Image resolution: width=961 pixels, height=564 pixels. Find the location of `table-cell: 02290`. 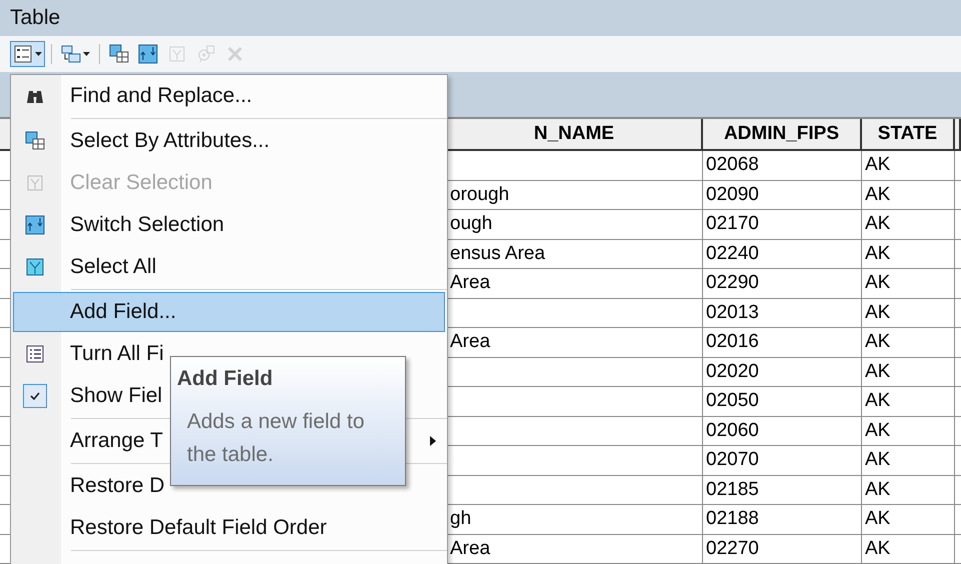

table-cell: 02290 is located at coordinates (782, 283).